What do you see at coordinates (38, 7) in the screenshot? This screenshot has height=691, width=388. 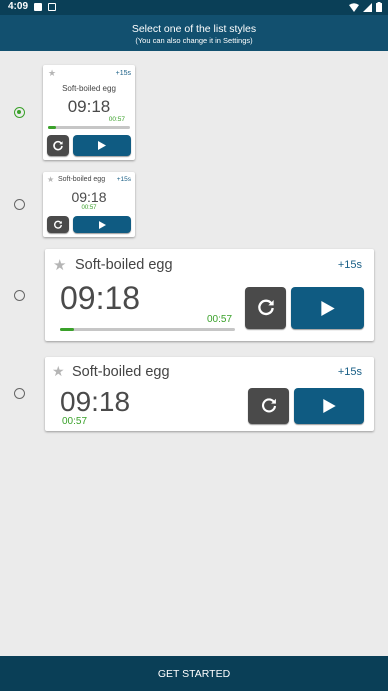 I see `notification-icon` at bounding box center [38, 7].